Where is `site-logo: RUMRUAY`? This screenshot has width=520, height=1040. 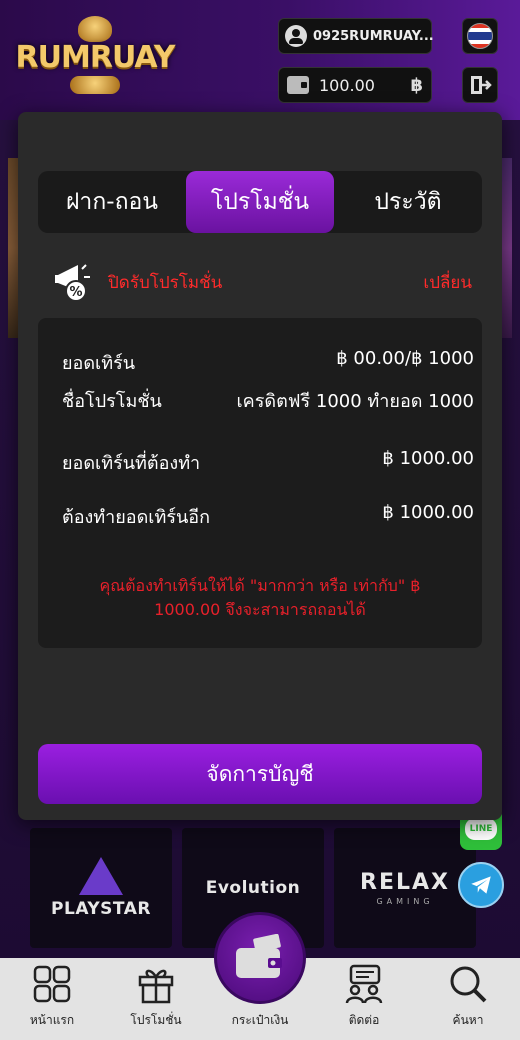 site-logo: RUMRUAY is located at coordinates (95, 58).